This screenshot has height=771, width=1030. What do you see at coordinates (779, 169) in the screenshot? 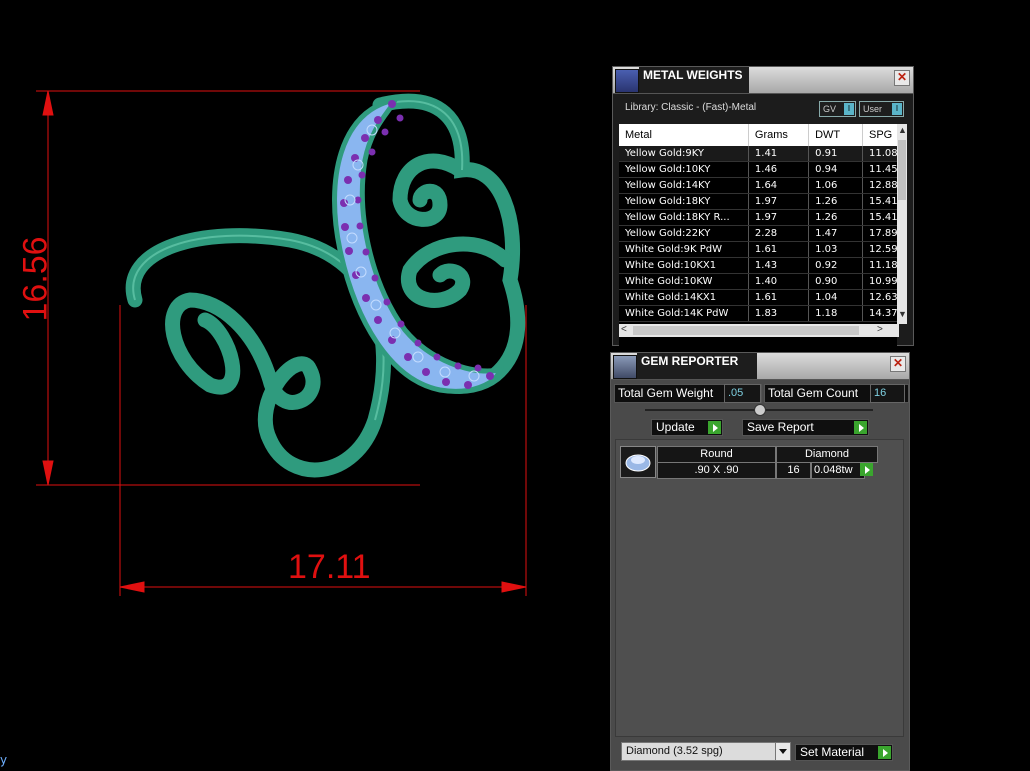
I see `table-cell: 1.46` at bounding box center [779, 169].